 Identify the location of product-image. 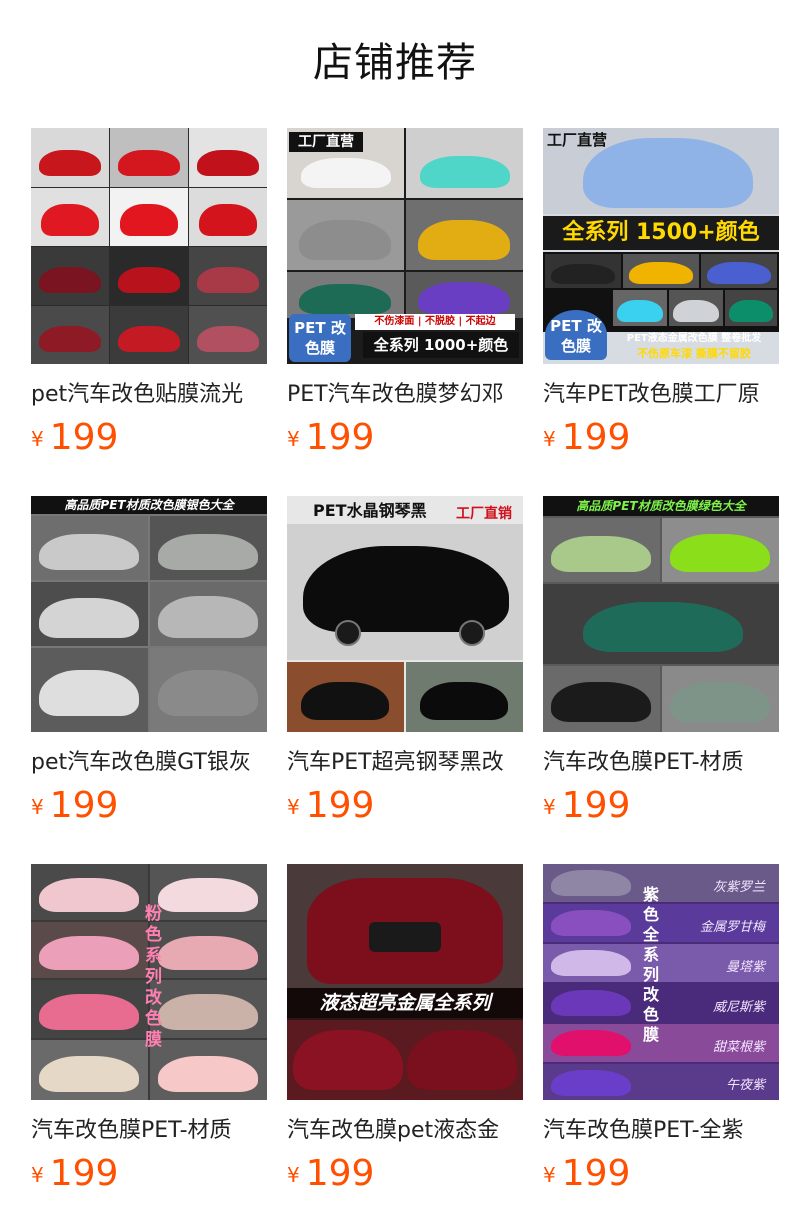
(149, 246).